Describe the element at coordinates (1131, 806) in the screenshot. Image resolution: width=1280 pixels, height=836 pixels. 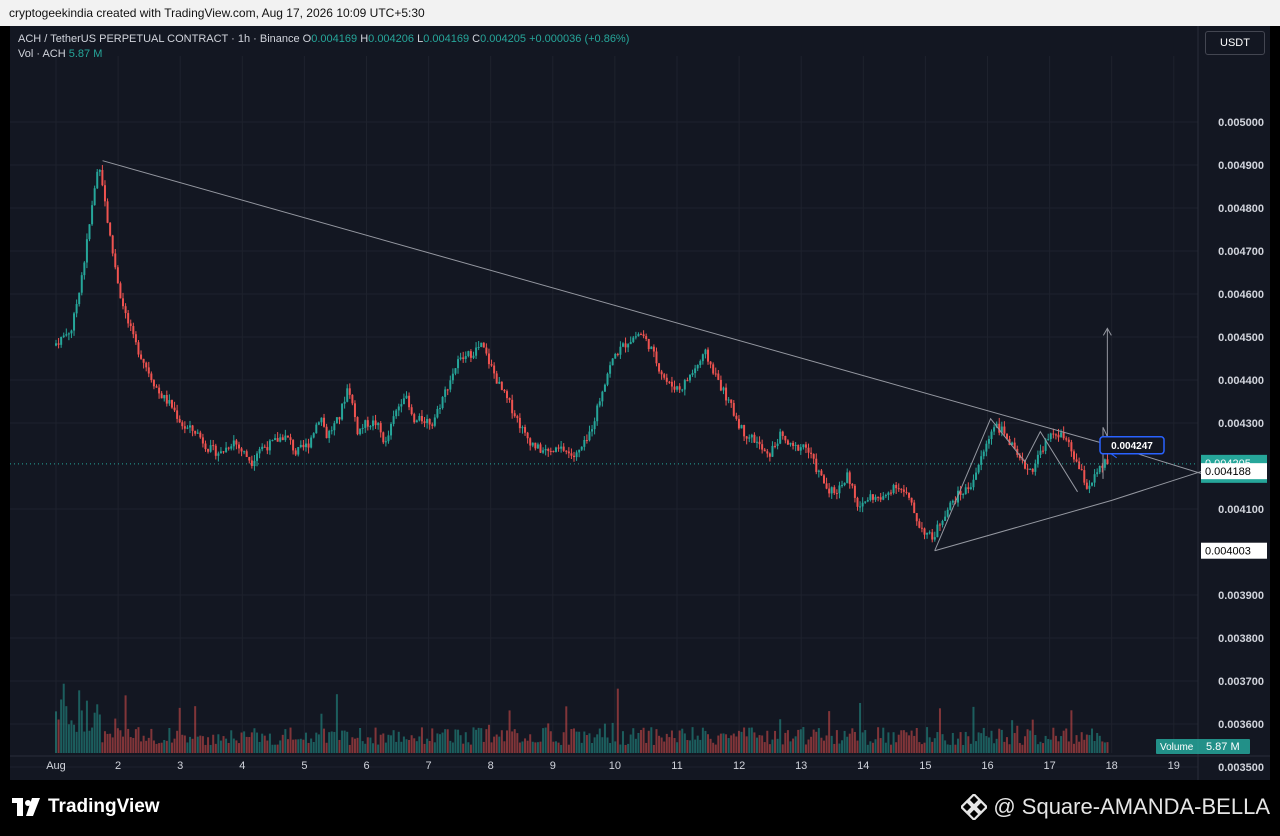
I see `watermark-text: @ Square-AMANDA-BELLA` at that location.